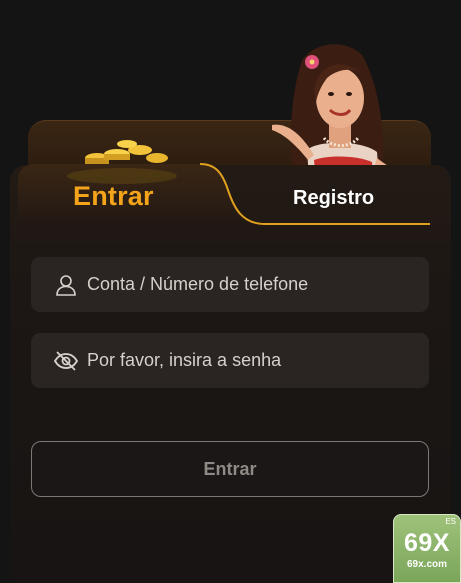 The width and height of the screenshot is (461, 583). I want to click on tab-register: Registro, so click(333, 198).